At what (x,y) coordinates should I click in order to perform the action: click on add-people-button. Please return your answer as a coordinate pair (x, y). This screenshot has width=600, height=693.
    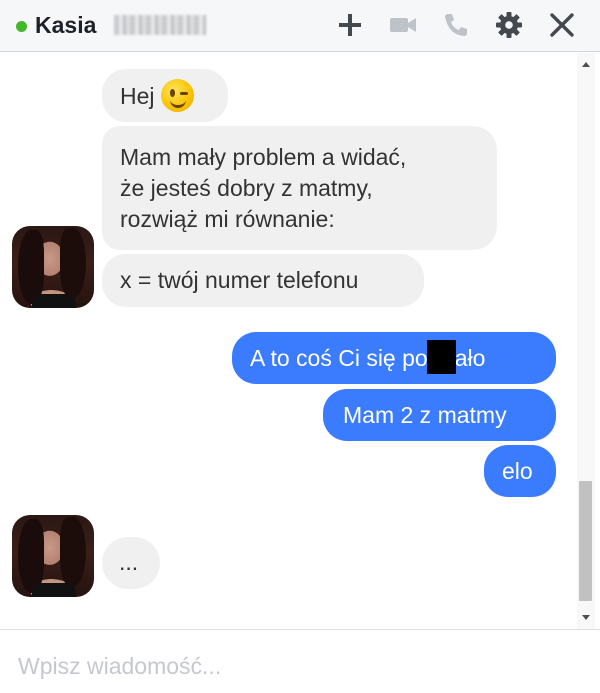
    Looking at the image, I should click on (350, 25).